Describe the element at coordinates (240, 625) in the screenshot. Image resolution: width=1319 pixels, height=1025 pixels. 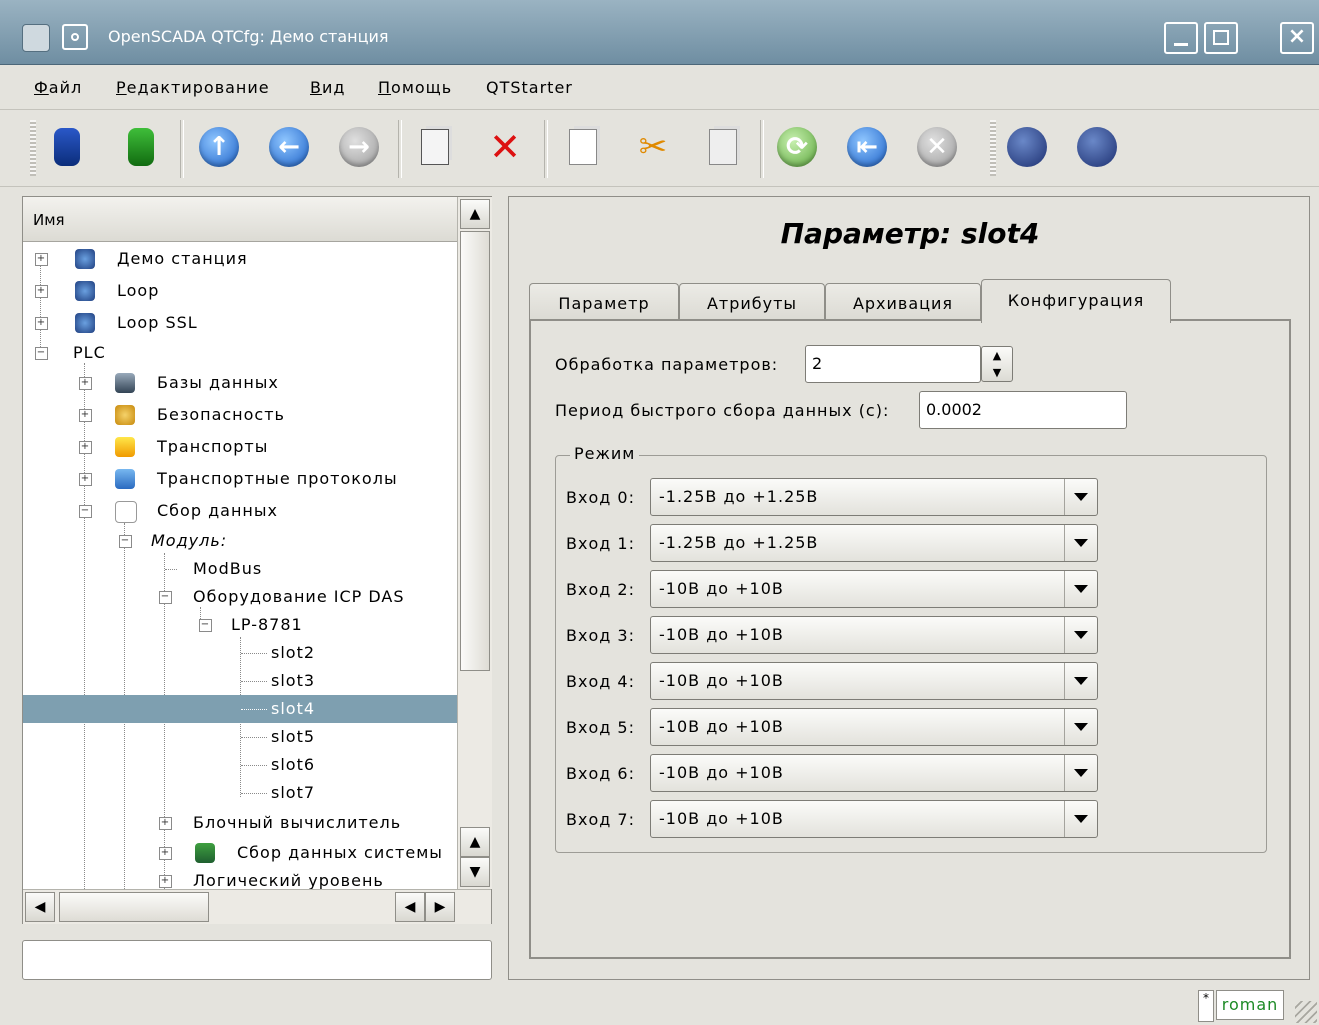
I see `tree-item: − LP-8781` at that location.